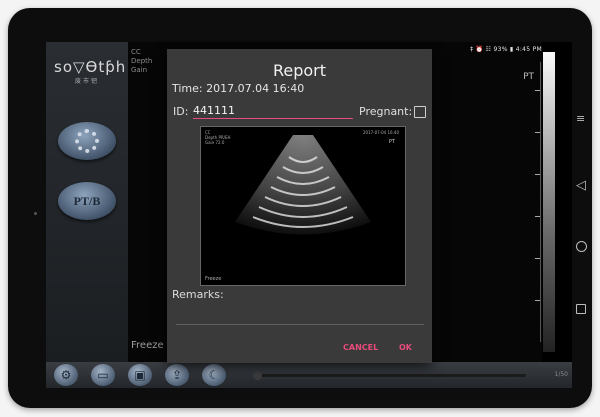 This screenshot has height=417, width=600. What do you see at coordinates (506, 49) in the screenshot?
I see `status-bar: ‡ ⏰ ☷ 93% ▮ 4:45 PM` at bounding box center [506, 49].